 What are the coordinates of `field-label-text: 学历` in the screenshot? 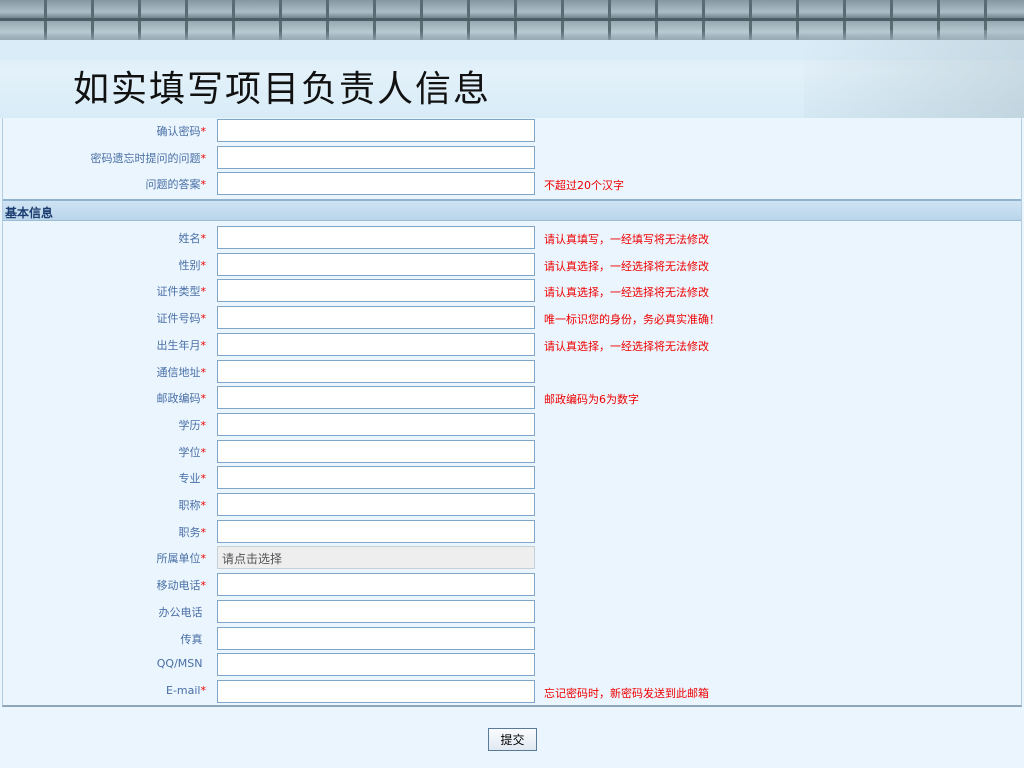 It's located at (189, 425).